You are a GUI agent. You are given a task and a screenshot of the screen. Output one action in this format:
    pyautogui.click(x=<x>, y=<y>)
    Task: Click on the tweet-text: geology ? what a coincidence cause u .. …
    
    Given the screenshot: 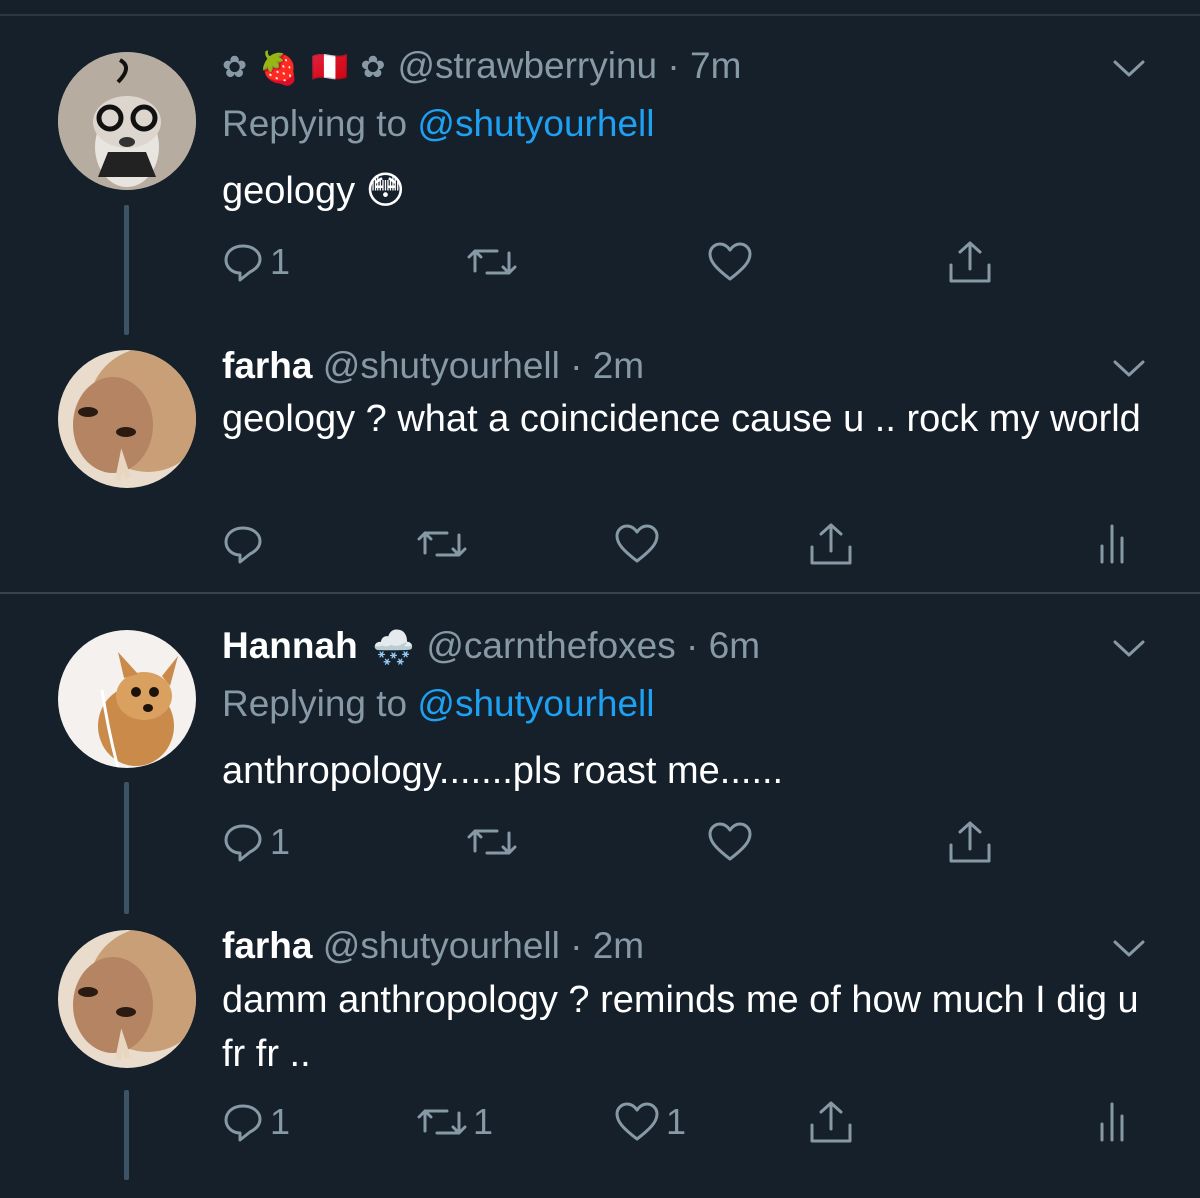 What is the action you would take?
    pyautogui.click(x=681, y=419)
    